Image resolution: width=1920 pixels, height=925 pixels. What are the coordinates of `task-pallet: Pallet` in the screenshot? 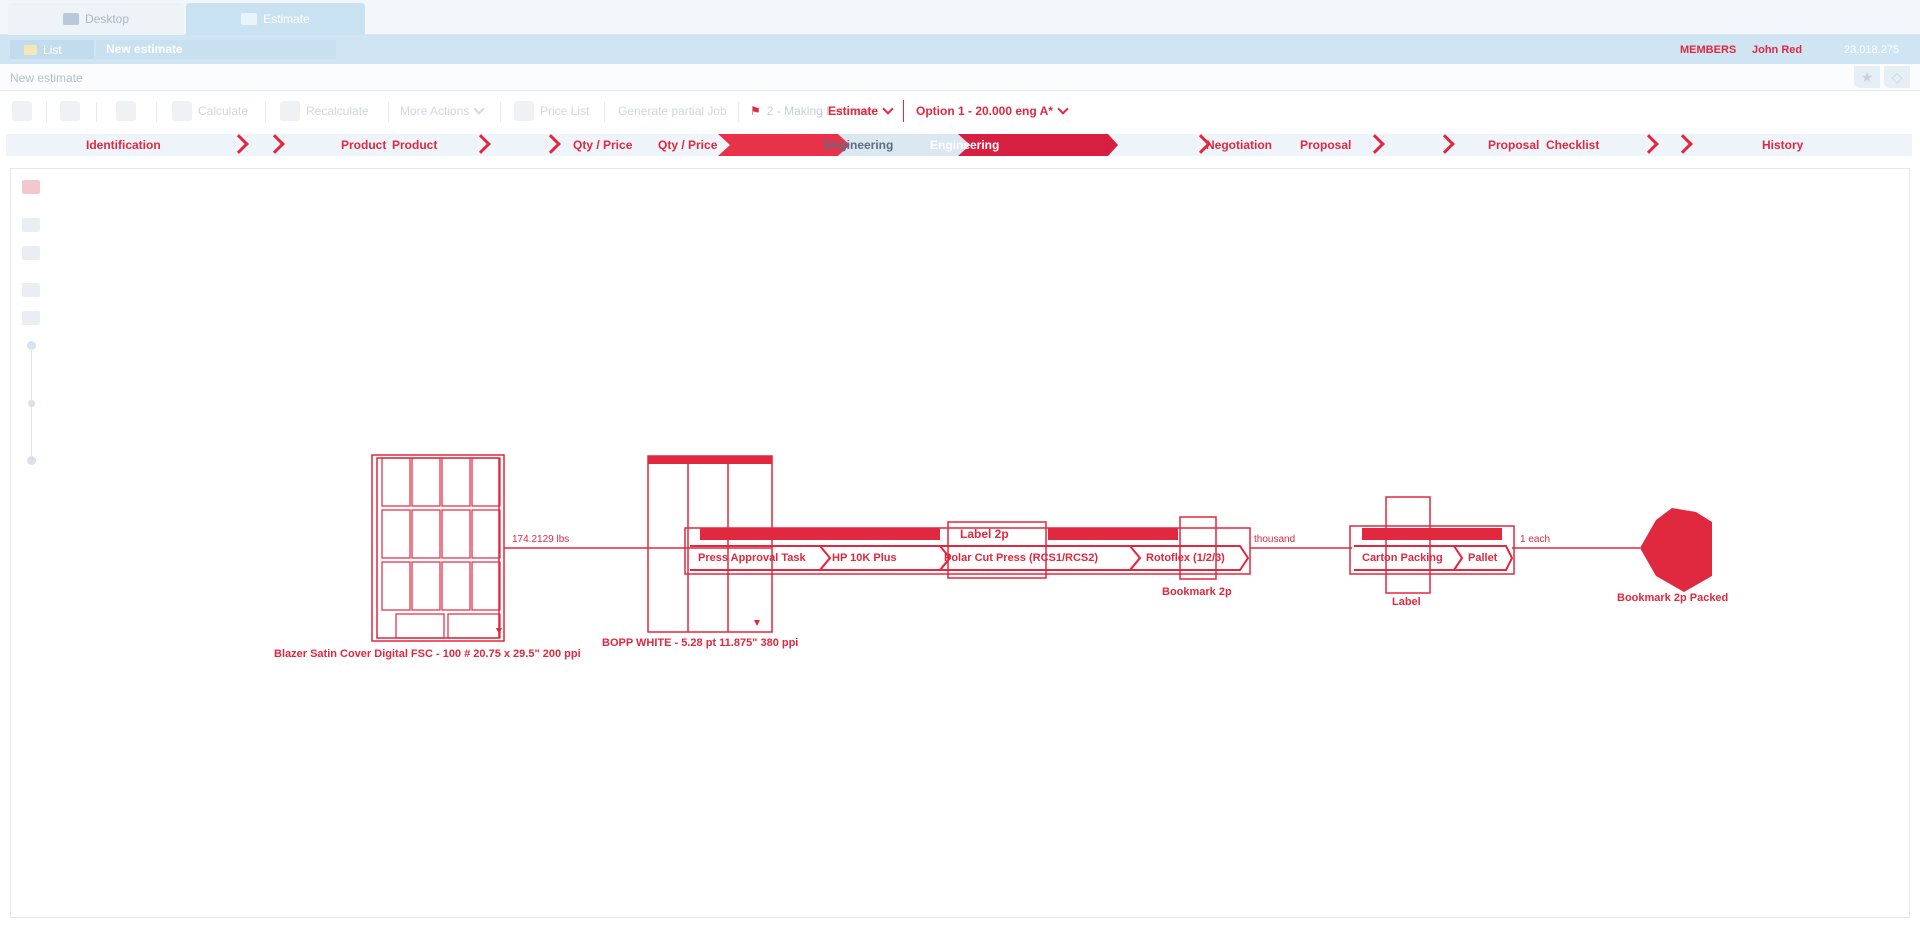 It's located at (1482, 558).